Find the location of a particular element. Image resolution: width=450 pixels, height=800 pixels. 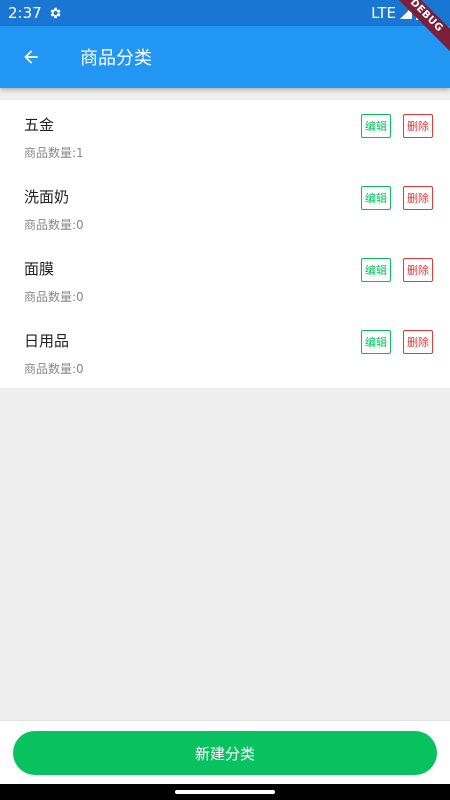

status-time: 2:37 is located at coordinates (25, 13).